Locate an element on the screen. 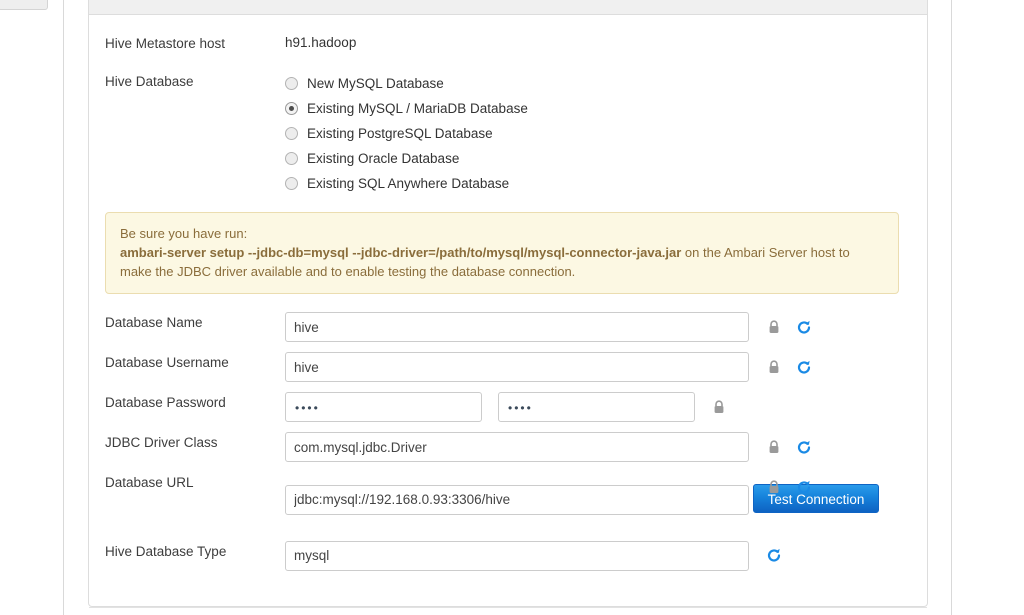 This screenshot has width=1024, height=615. label-hive-database: Hive Database is located at coordinates (149, 81).